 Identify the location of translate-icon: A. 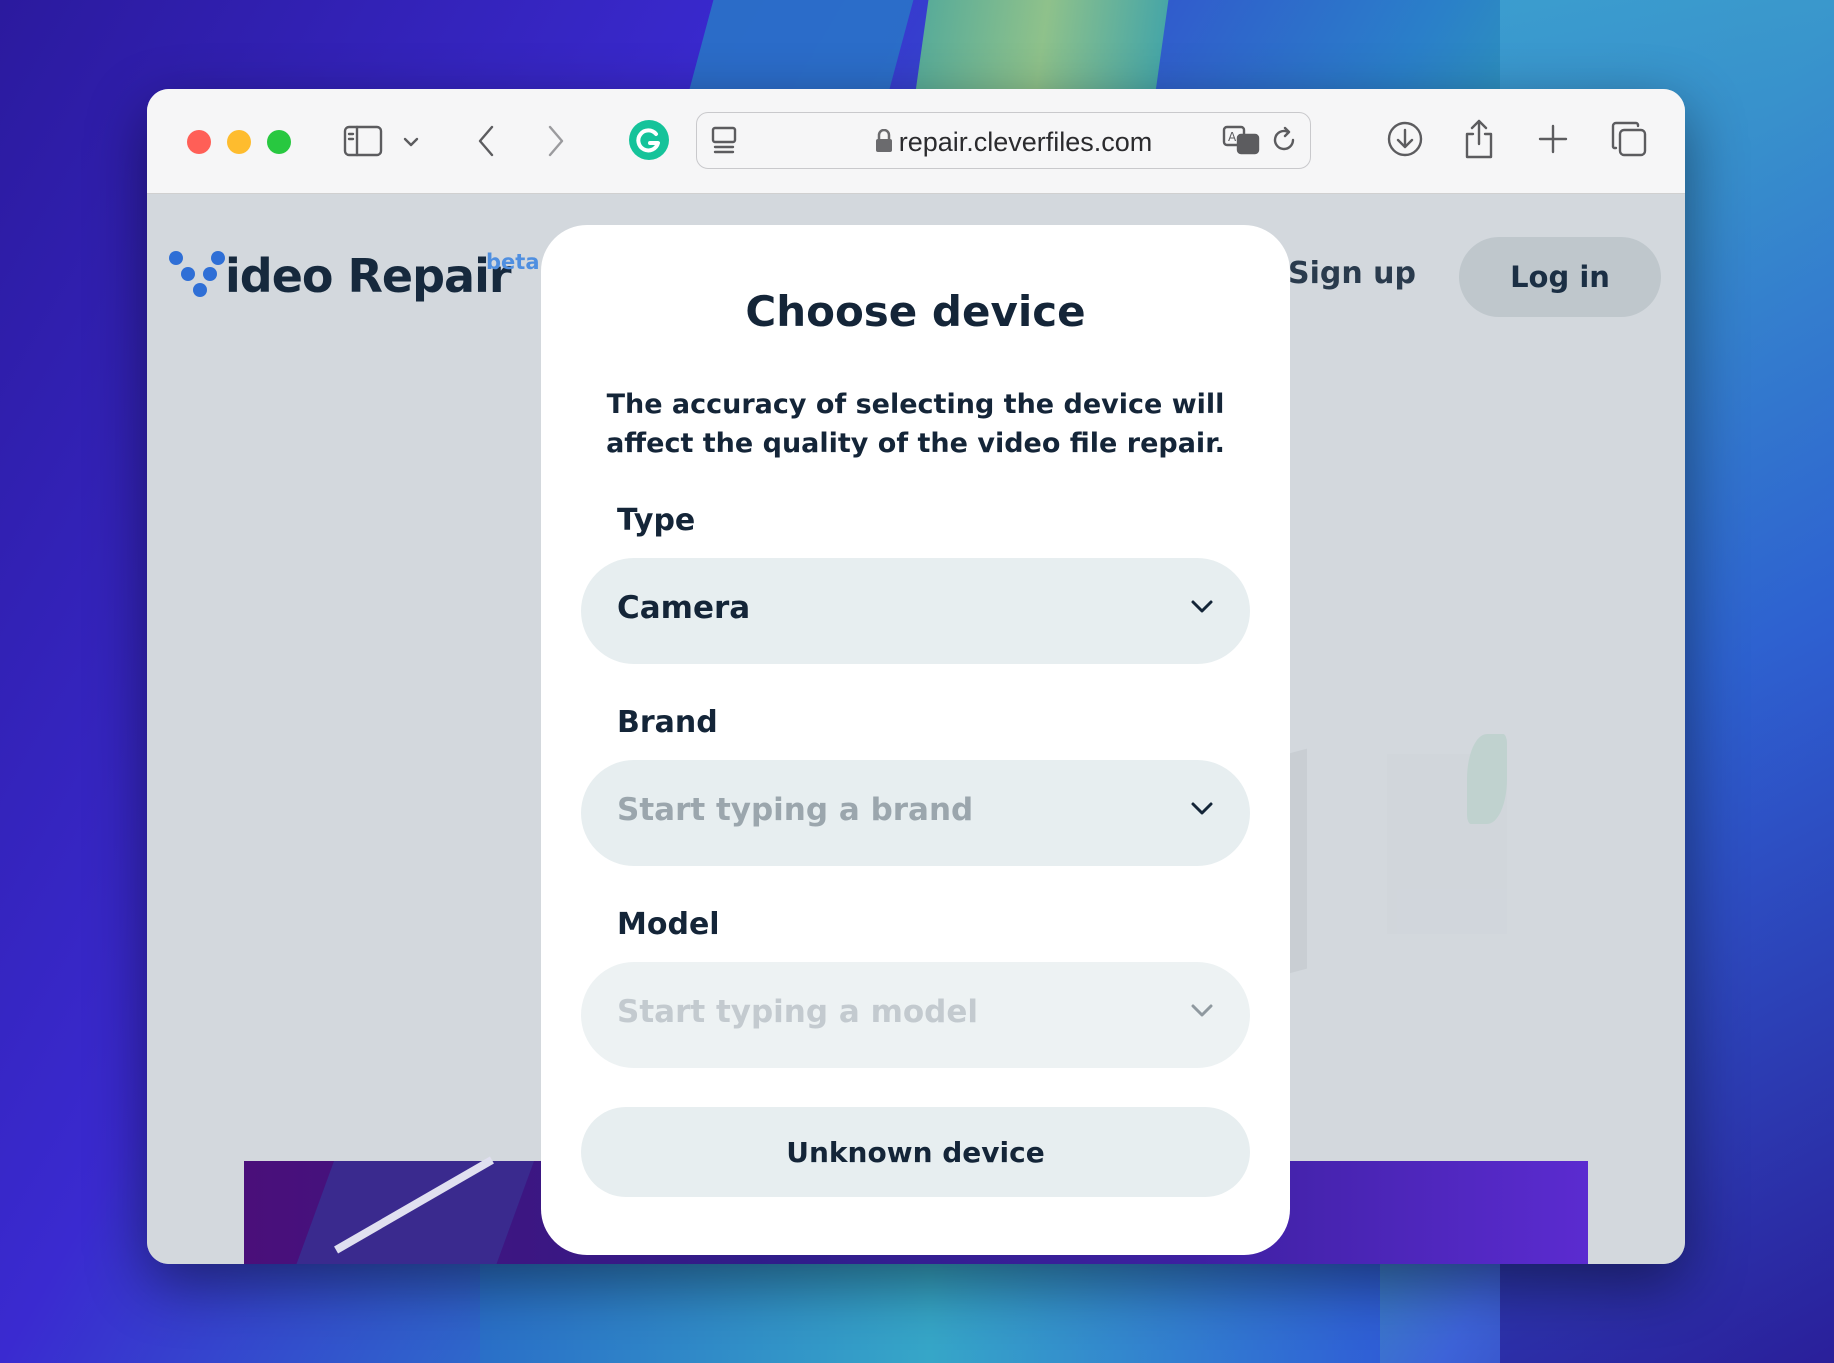
(1242, 140).